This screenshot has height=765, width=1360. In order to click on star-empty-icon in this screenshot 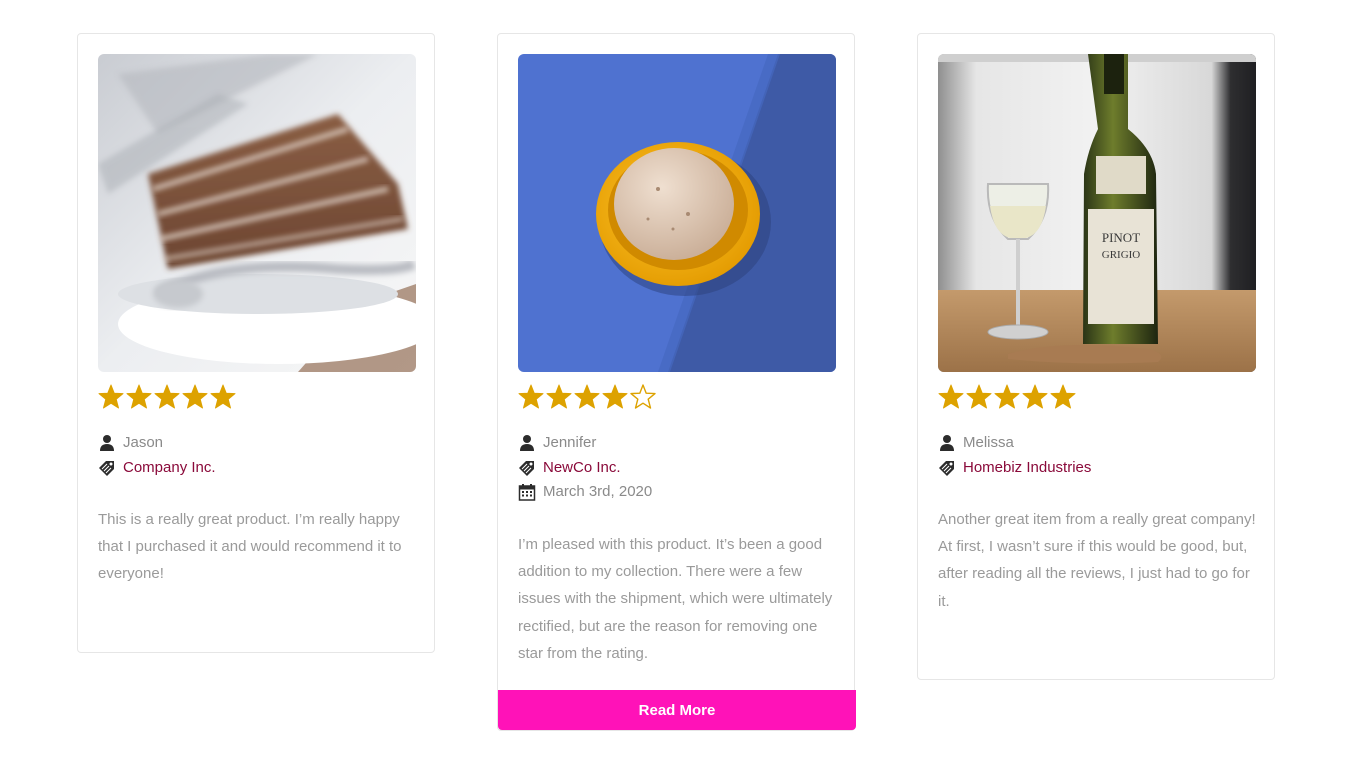, I will do `click(643, 396)`.